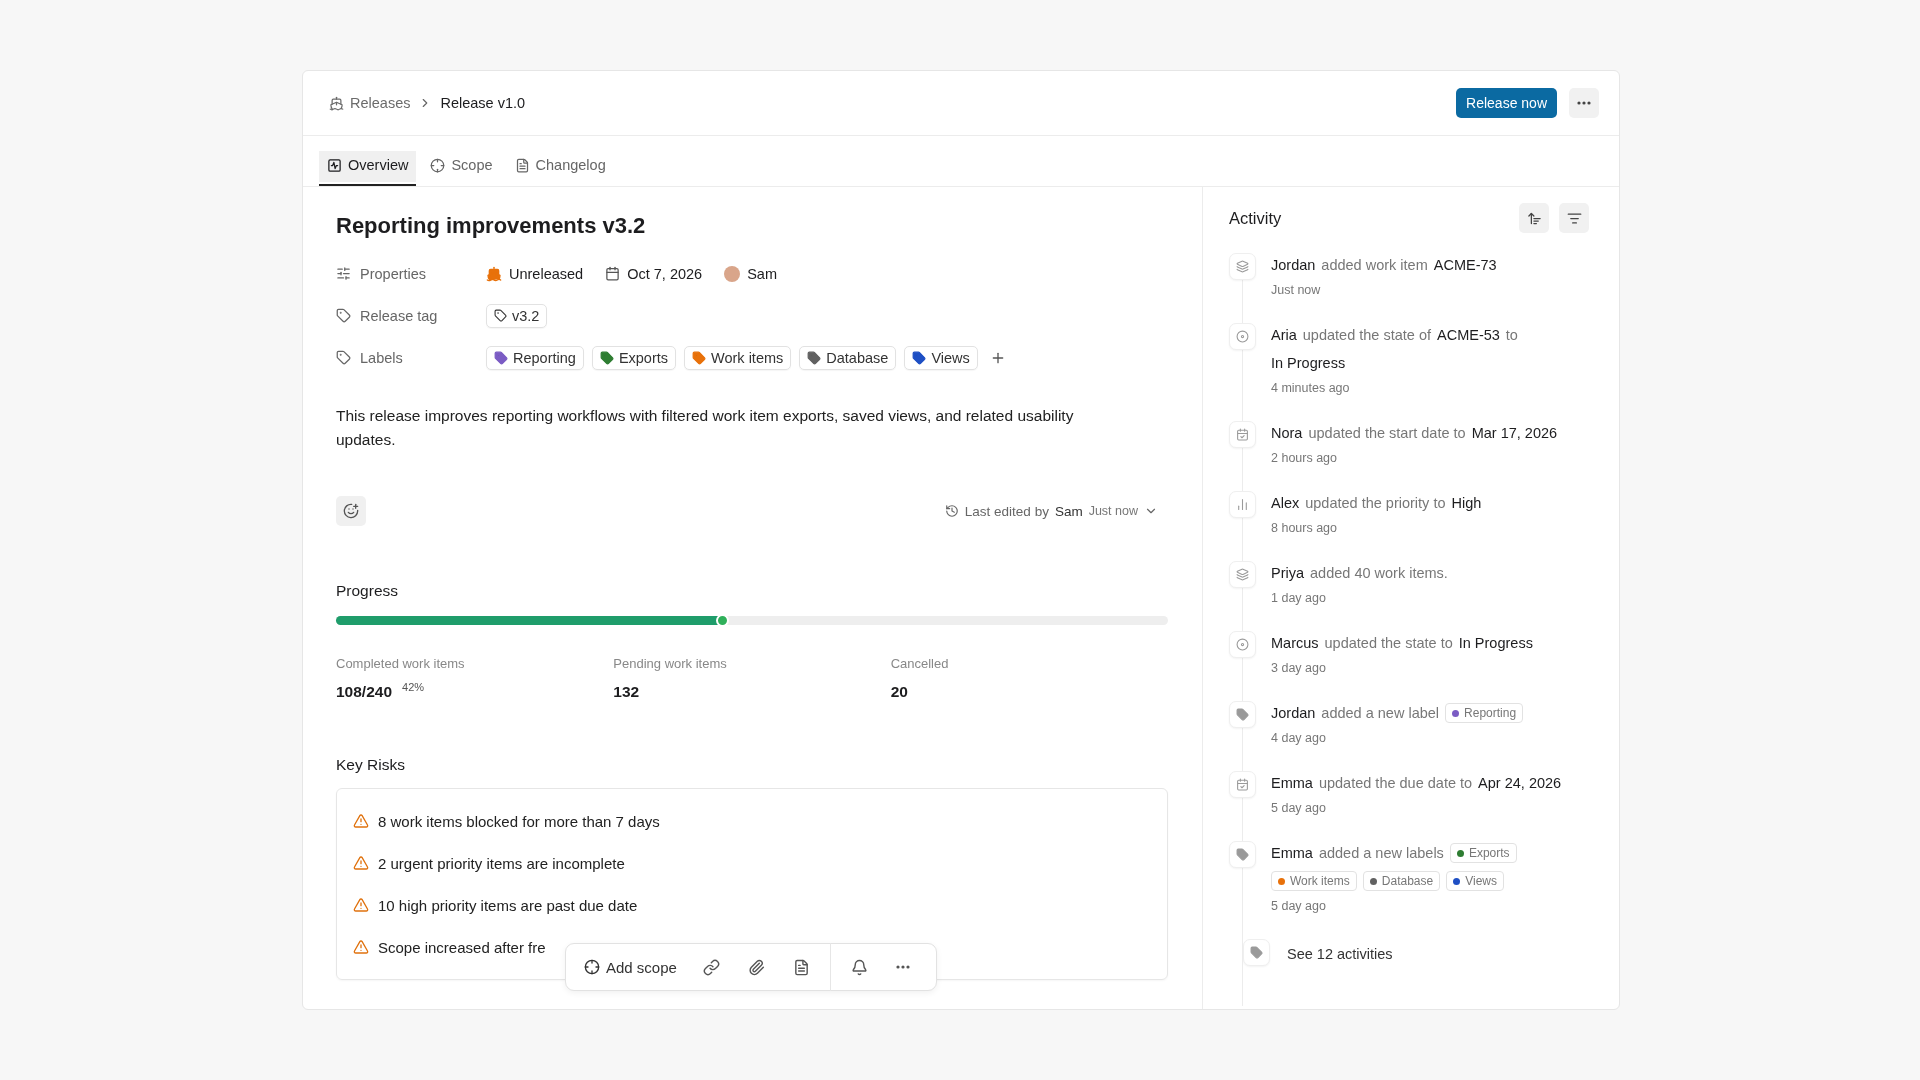 Image resolution: width=1920 pixels, height=1080 pixels. What do you see at coordinates (462, 947) in the screenshot?
I see `risk-text: Scope increased after fre` at bounding box center [462, 947].